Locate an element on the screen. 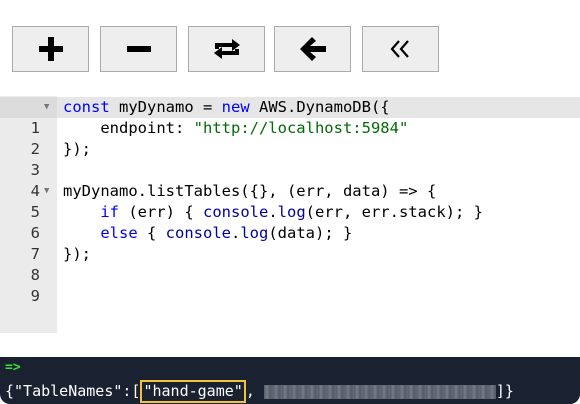  minus-icon is located at coordinates (138, 49).